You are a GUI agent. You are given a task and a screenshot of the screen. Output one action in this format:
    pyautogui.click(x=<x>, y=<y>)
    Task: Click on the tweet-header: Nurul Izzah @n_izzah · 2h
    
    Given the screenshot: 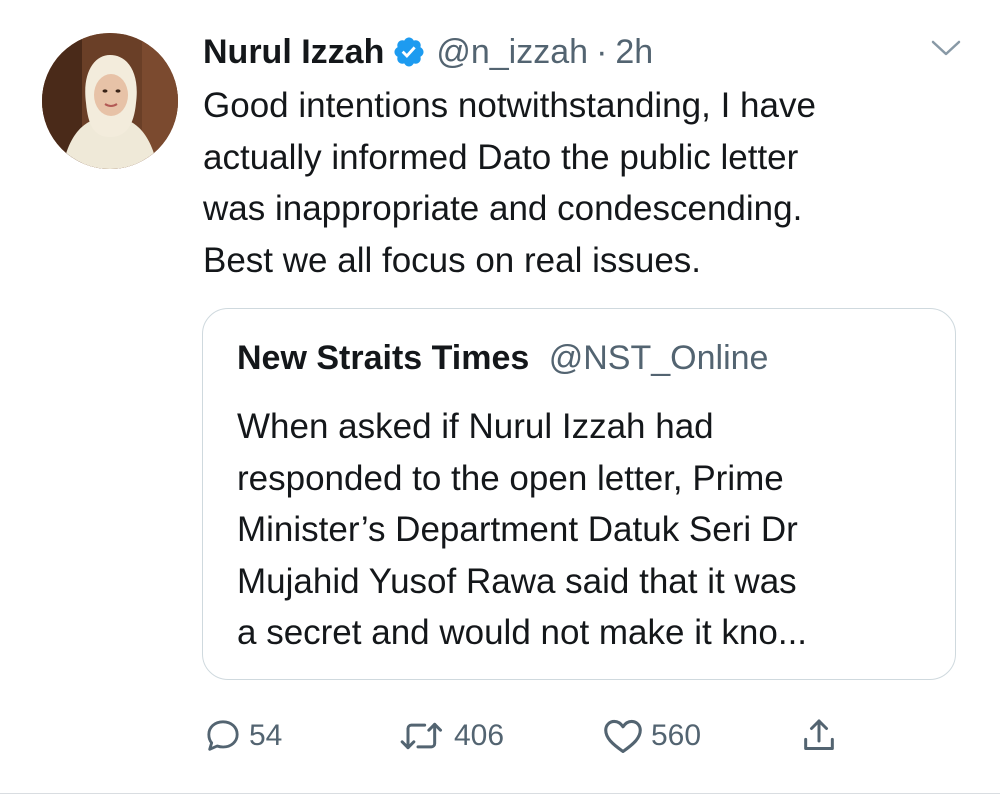 What is the action you would take?
    pyautogui.click(x=428, y=52)
    